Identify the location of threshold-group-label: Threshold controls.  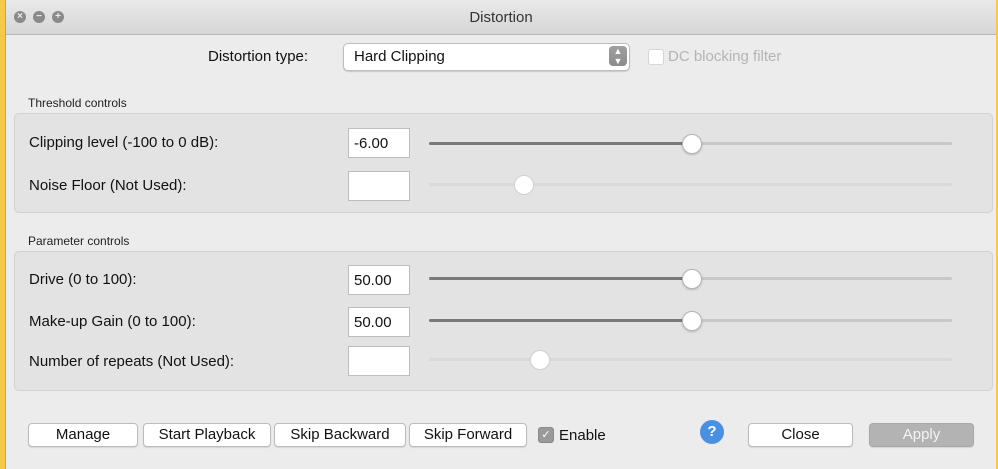
(77, 103).